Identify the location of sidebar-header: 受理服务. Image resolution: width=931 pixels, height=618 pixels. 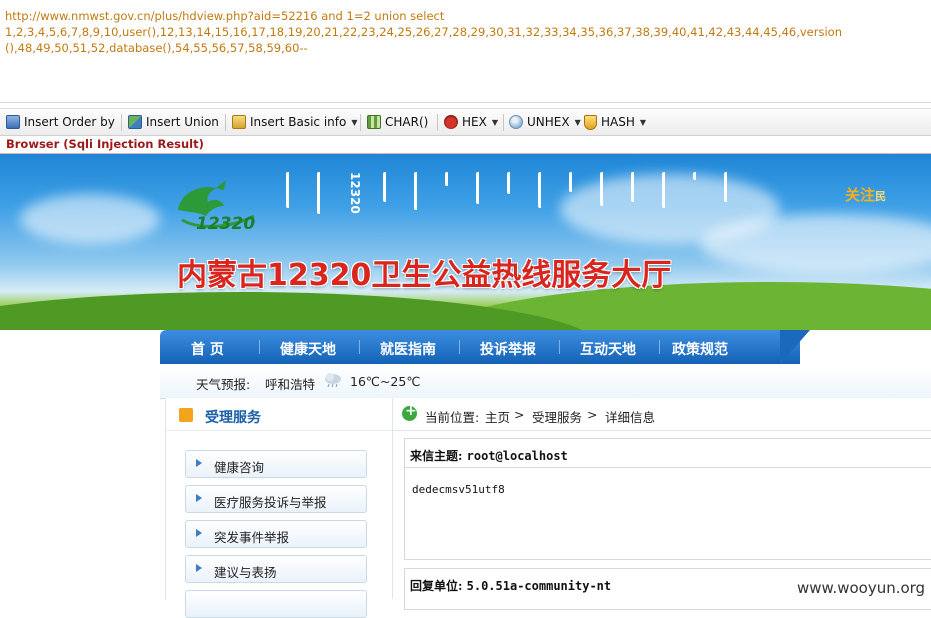
(279, 414).